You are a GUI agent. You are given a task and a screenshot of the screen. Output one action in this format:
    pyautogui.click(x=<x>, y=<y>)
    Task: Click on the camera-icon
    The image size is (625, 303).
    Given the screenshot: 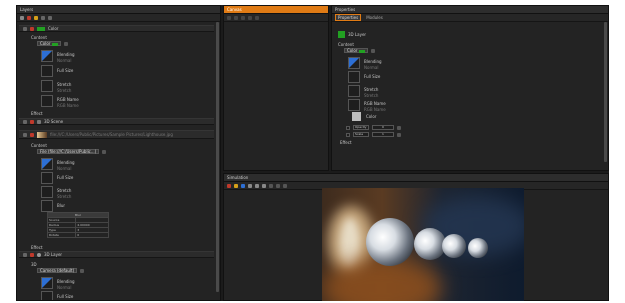 What is the action you would take?
    pyautogui.click(x=243, y=185)
    